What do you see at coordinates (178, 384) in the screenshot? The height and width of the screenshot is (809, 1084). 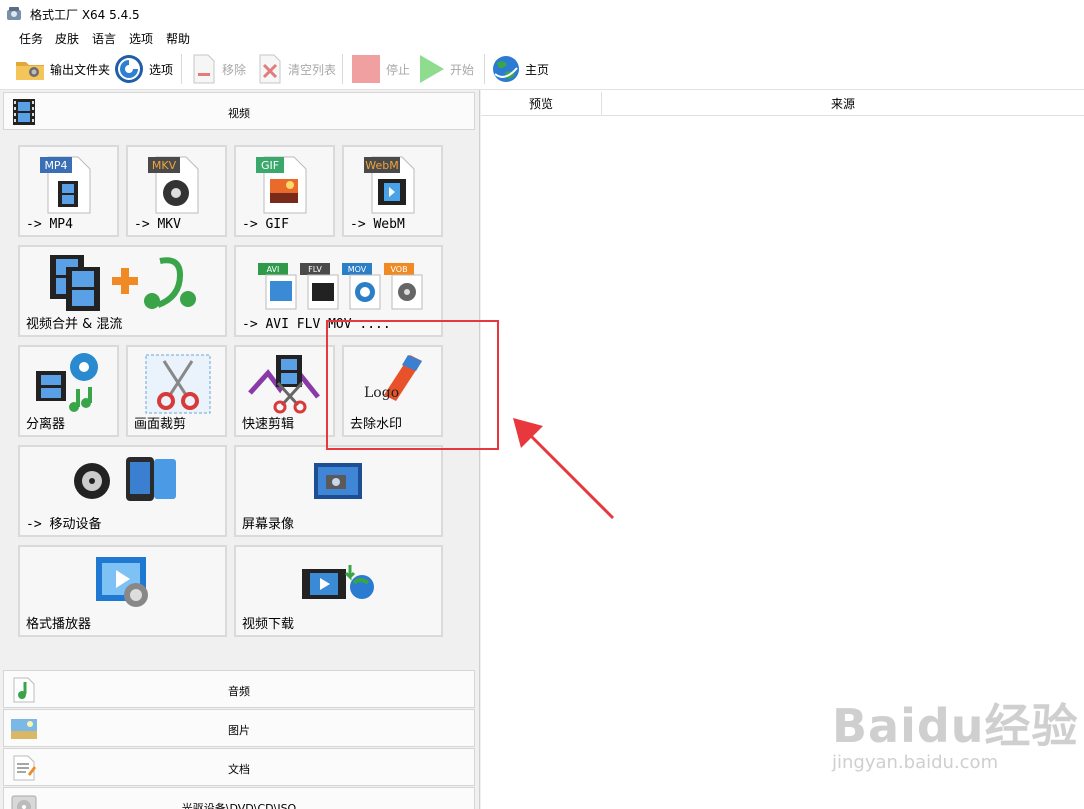 I see `scissors-crop-icon` at bounding box center [178, 384].